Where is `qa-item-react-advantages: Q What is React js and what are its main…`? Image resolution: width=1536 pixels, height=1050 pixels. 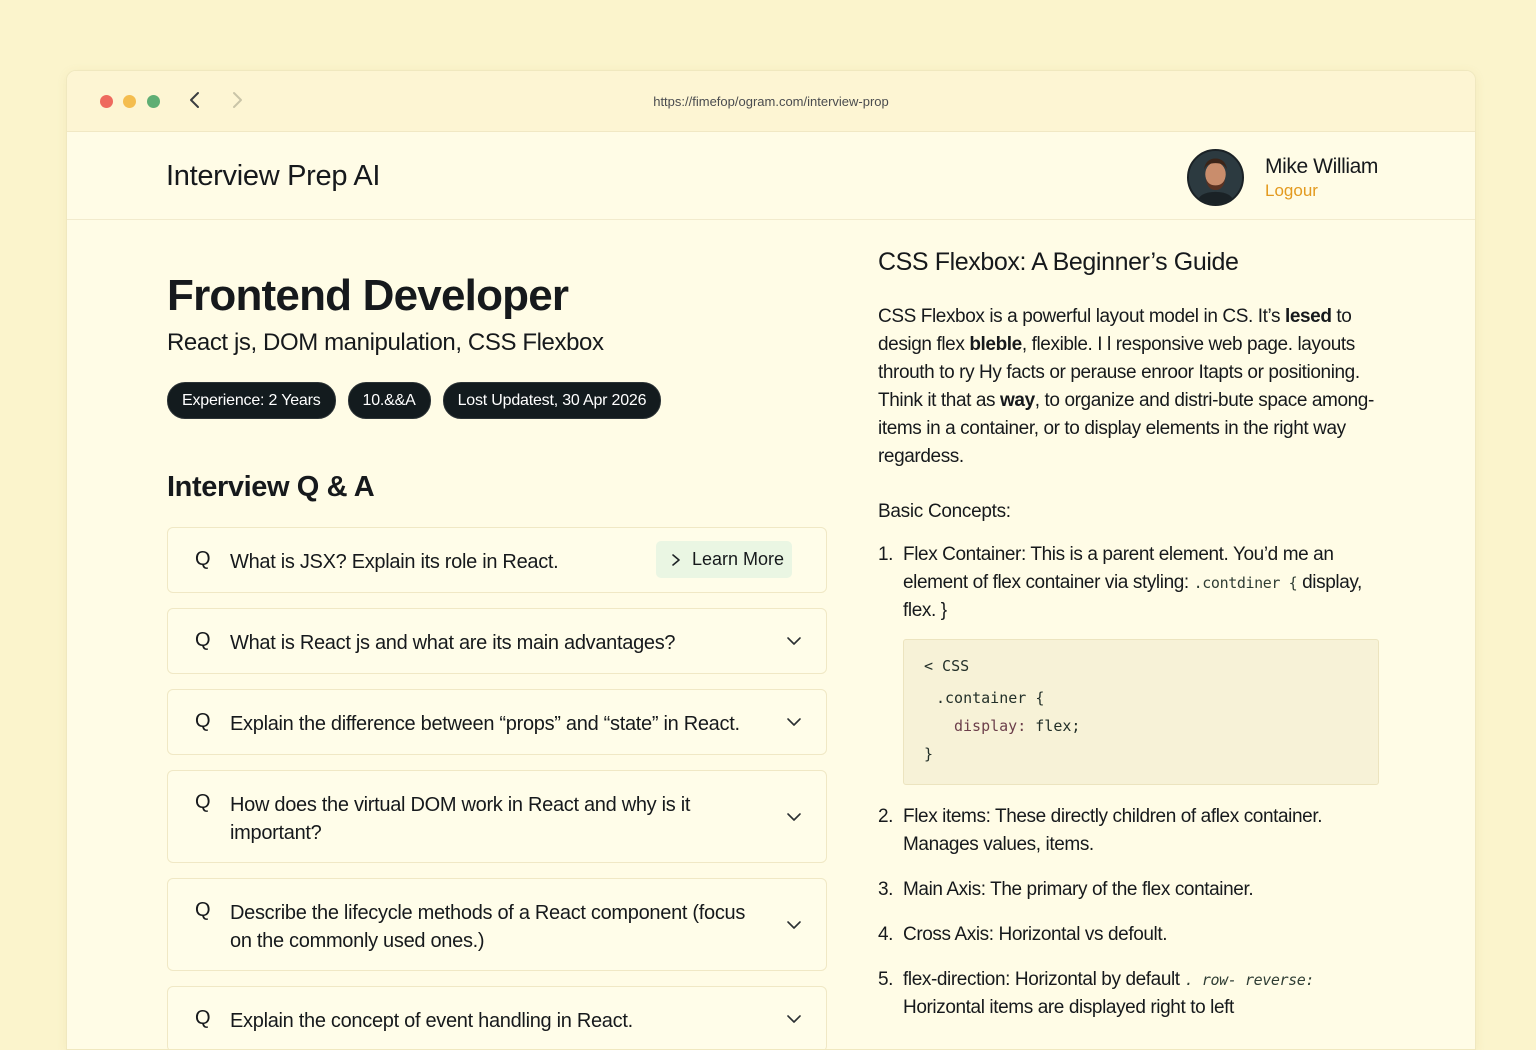 qa-item-react-advantages: Q What is React js and what are its main… is located at coordinates (497, 641).